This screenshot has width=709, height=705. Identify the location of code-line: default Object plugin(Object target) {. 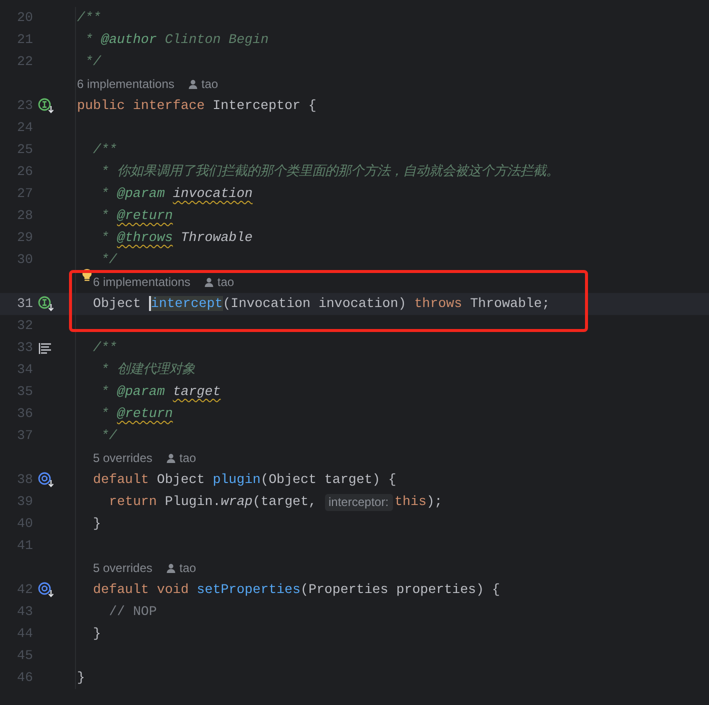
(244, 480).